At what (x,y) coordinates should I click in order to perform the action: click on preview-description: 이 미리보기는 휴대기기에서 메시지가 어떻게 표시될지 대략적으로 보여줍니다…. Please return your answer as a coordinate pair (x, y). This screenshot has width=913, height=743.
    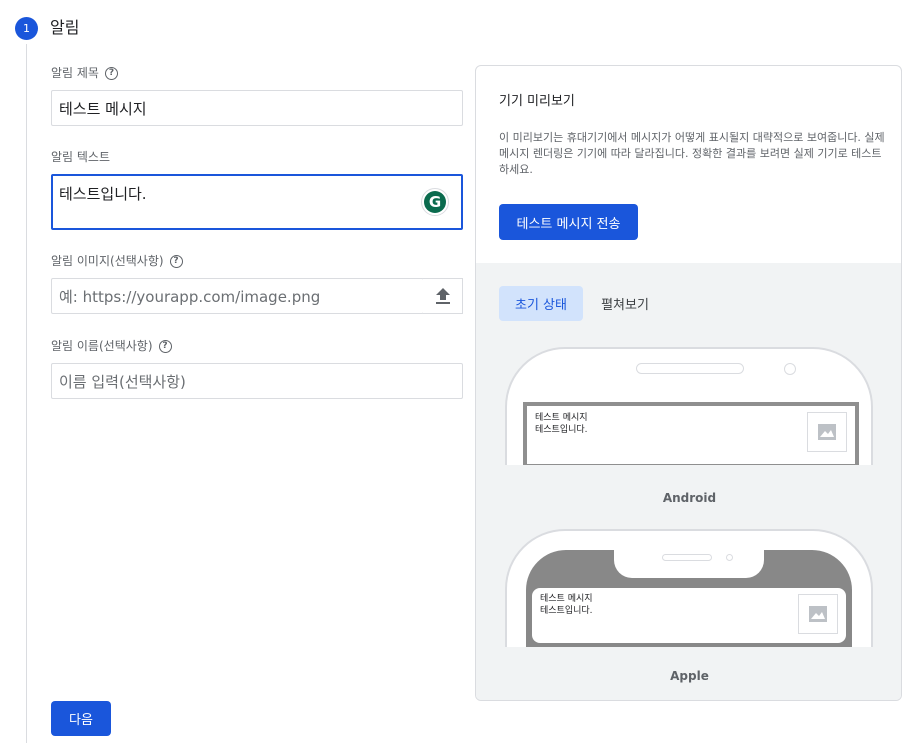
    Looking at the image, I should click on (692, 153).